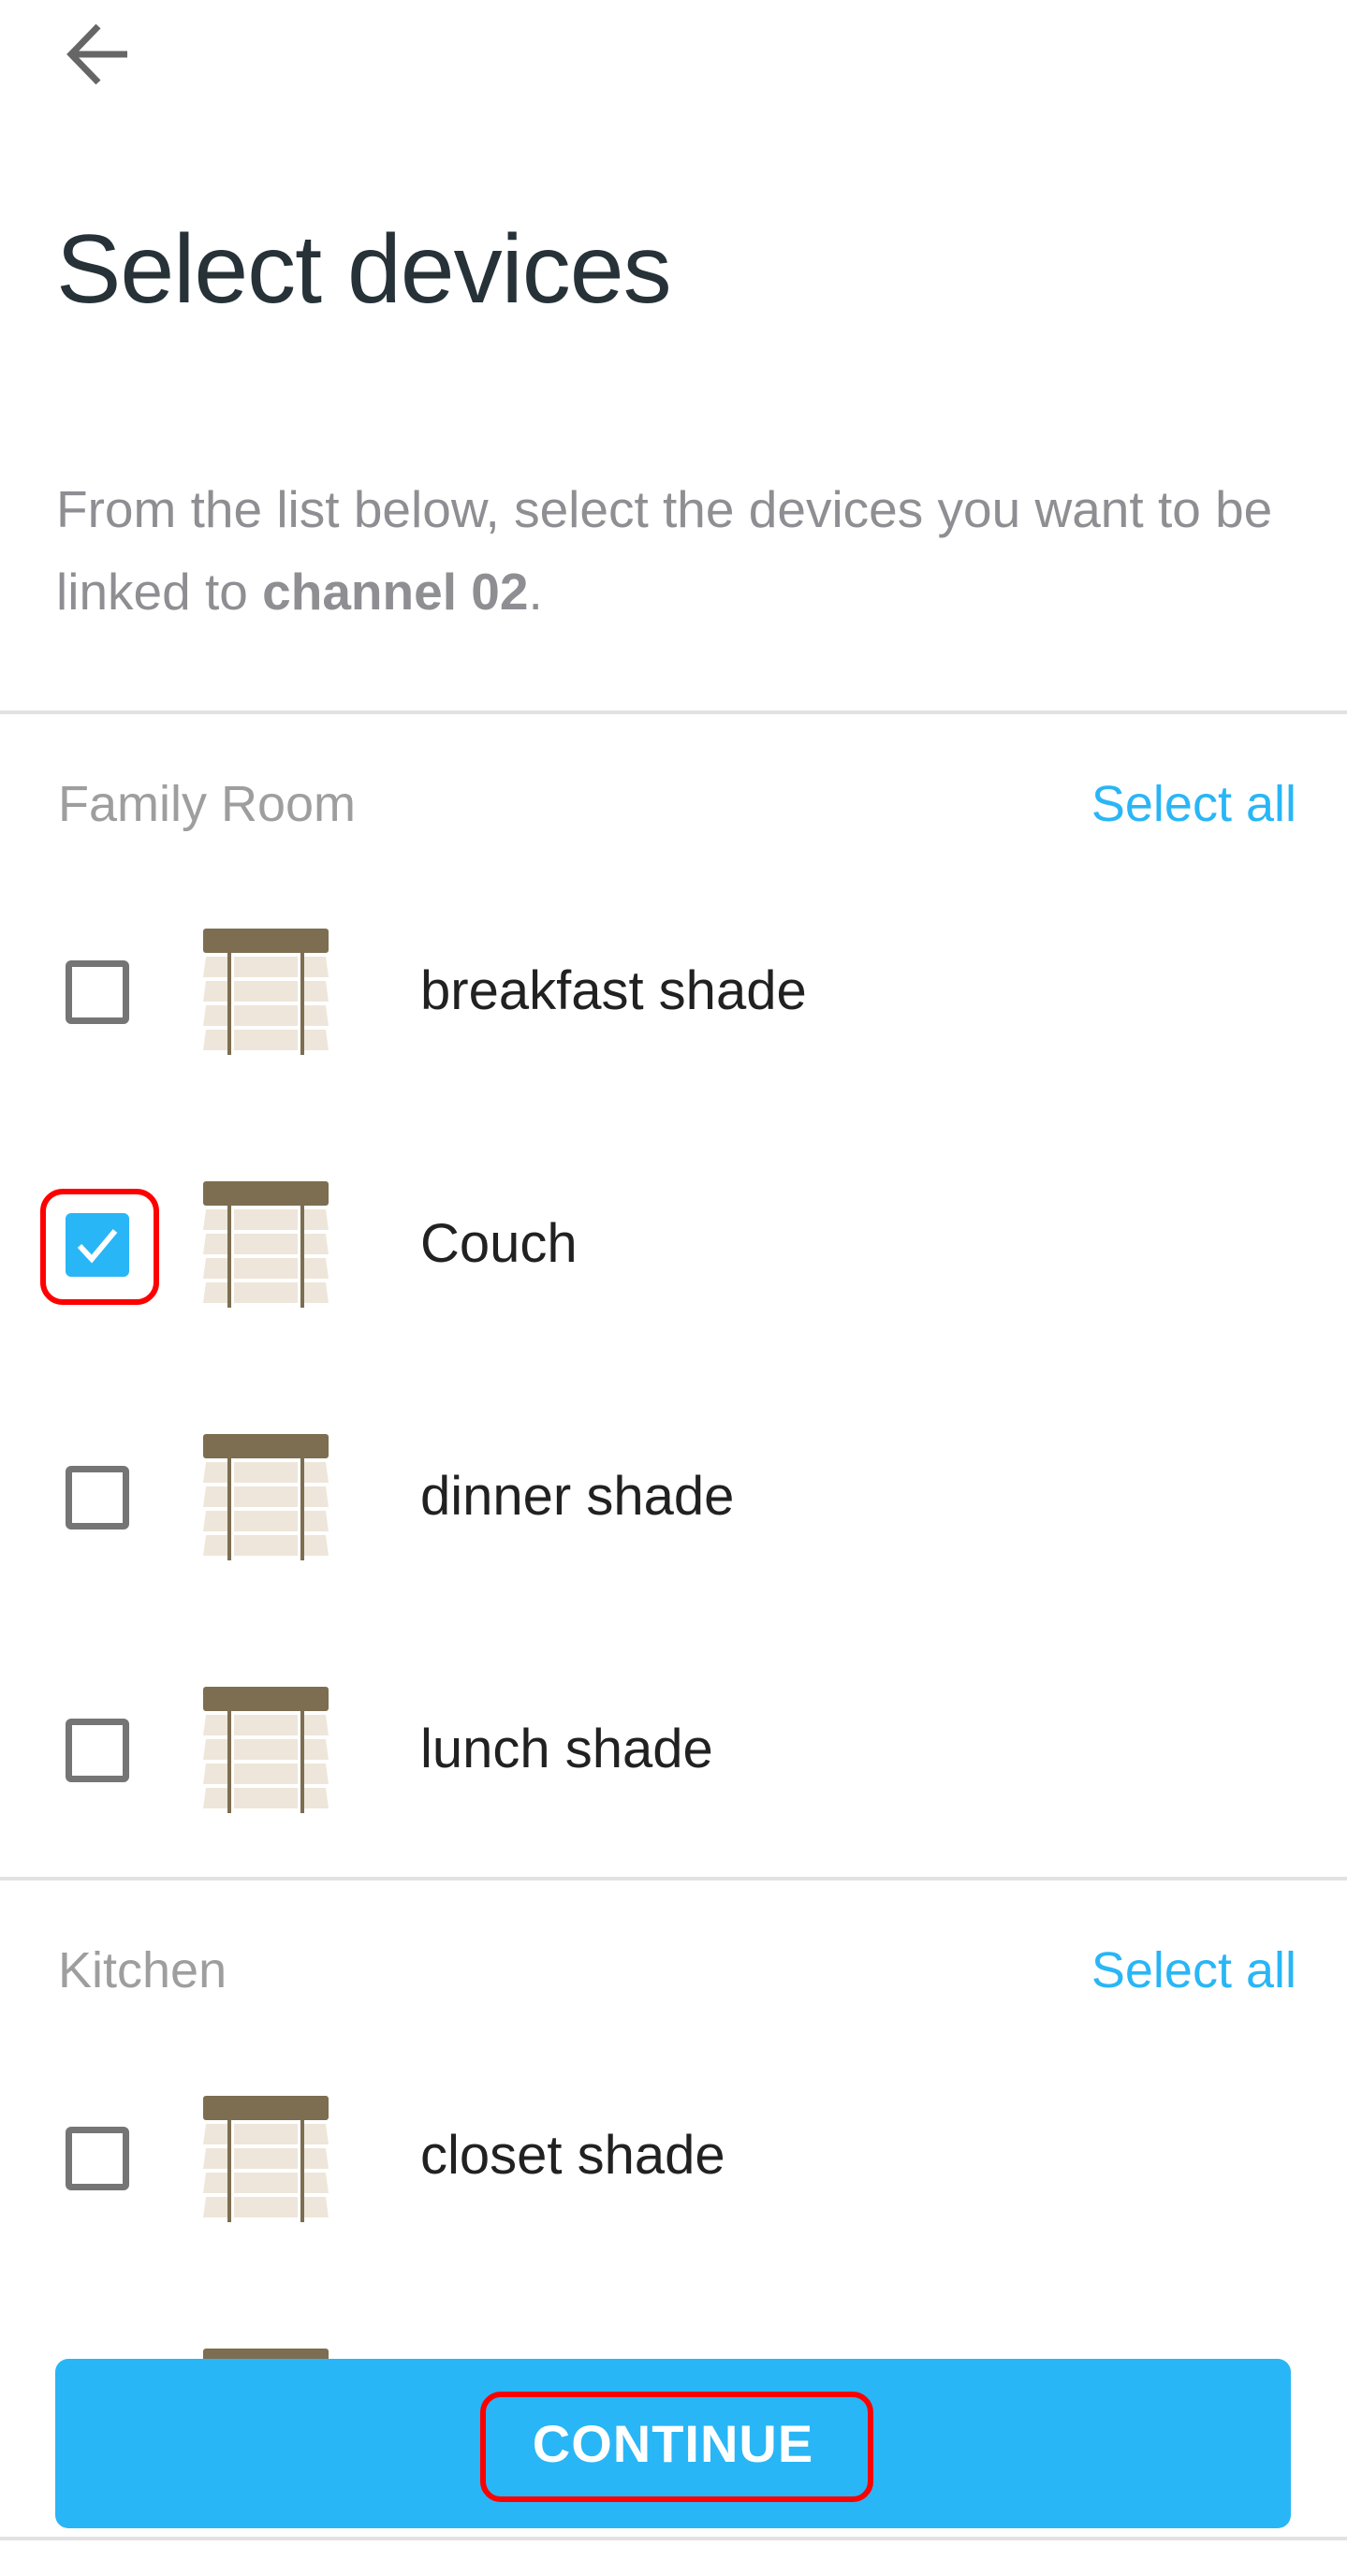 This screenshot has width=1347, height=2576. I want to click on device-name: closet shade, so click(572, 2155).